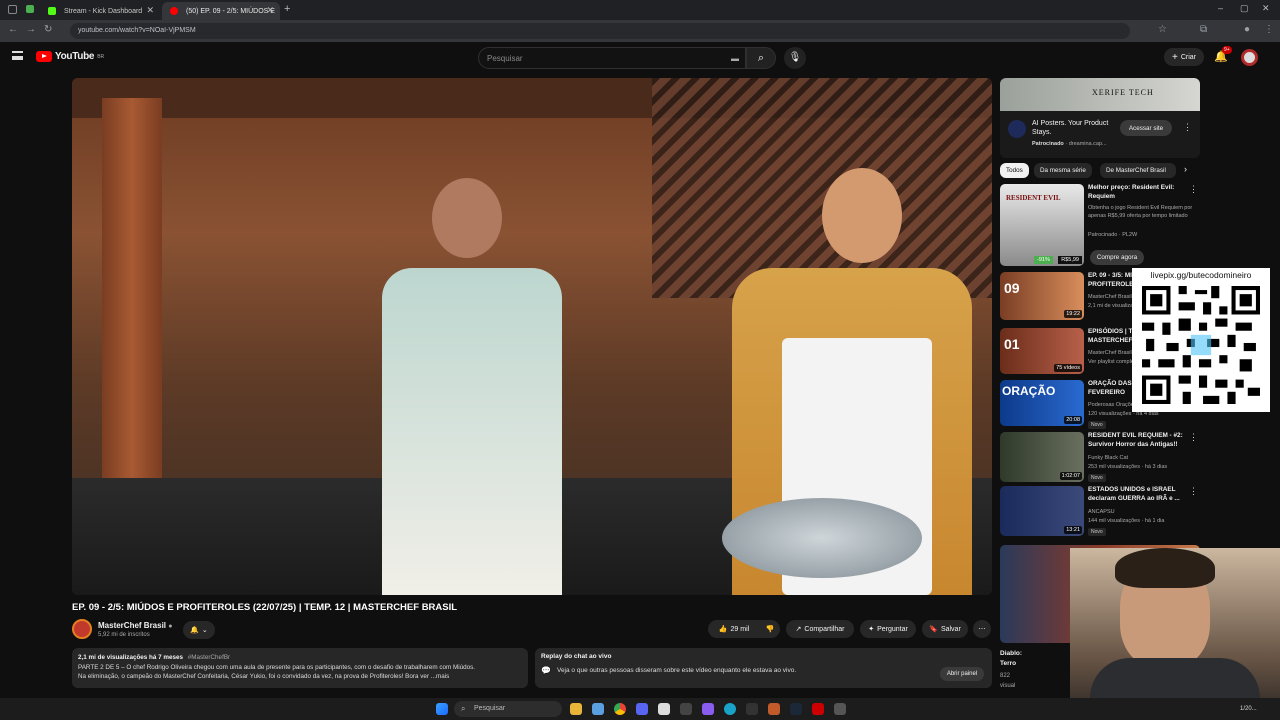 This screenshot has height=720, width=1280. I want to click on tab-kick-dashboard: Stream - Kick Dashboard ✕, so click(100, 11).